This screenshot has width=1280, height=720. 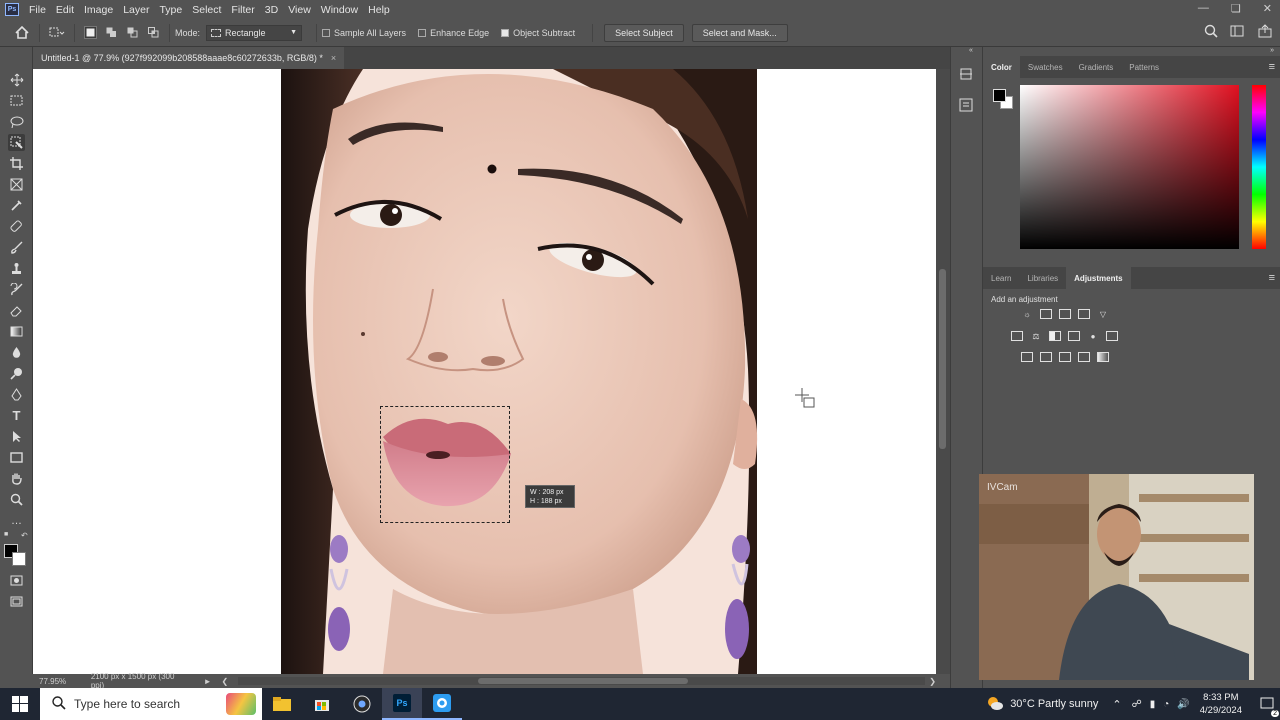 What do you see at coordinates (999, 95) in the screenshot?
I see `panel-foreground-swatch` at bounding box center [999, 95].